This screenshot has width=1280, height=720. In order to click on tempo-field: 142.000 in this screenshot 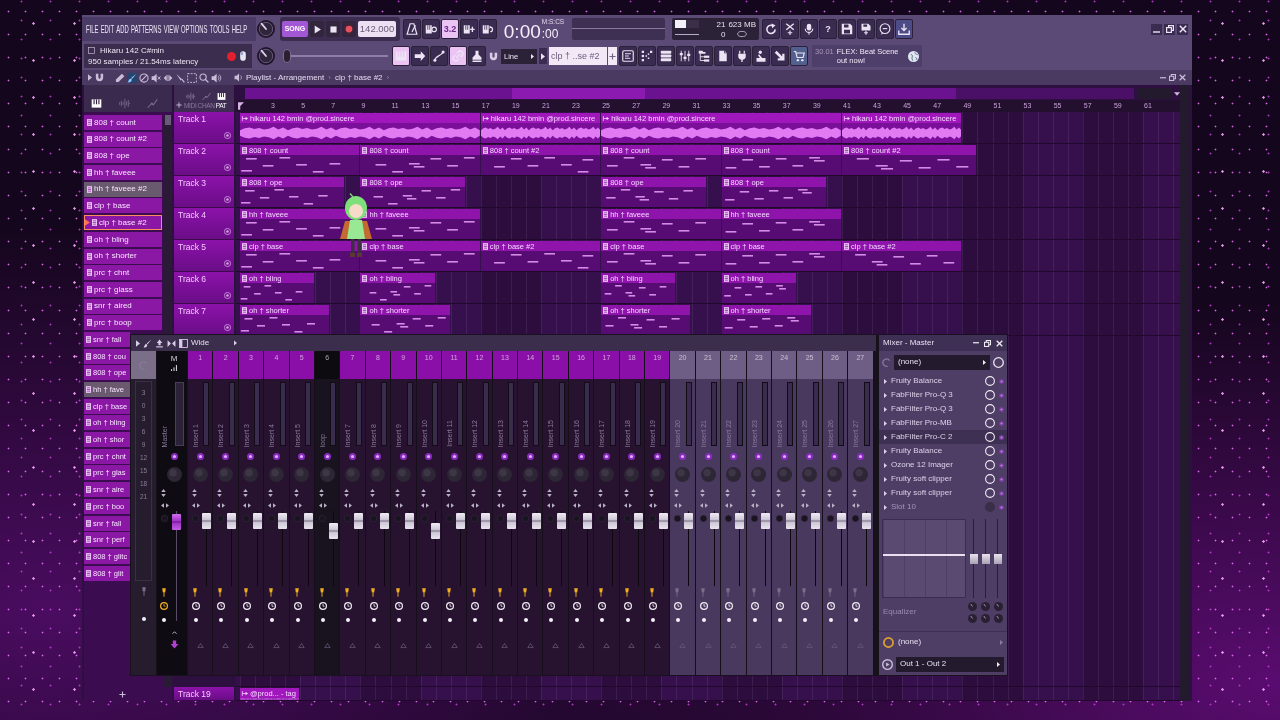, I will do `click(377, 29)`.